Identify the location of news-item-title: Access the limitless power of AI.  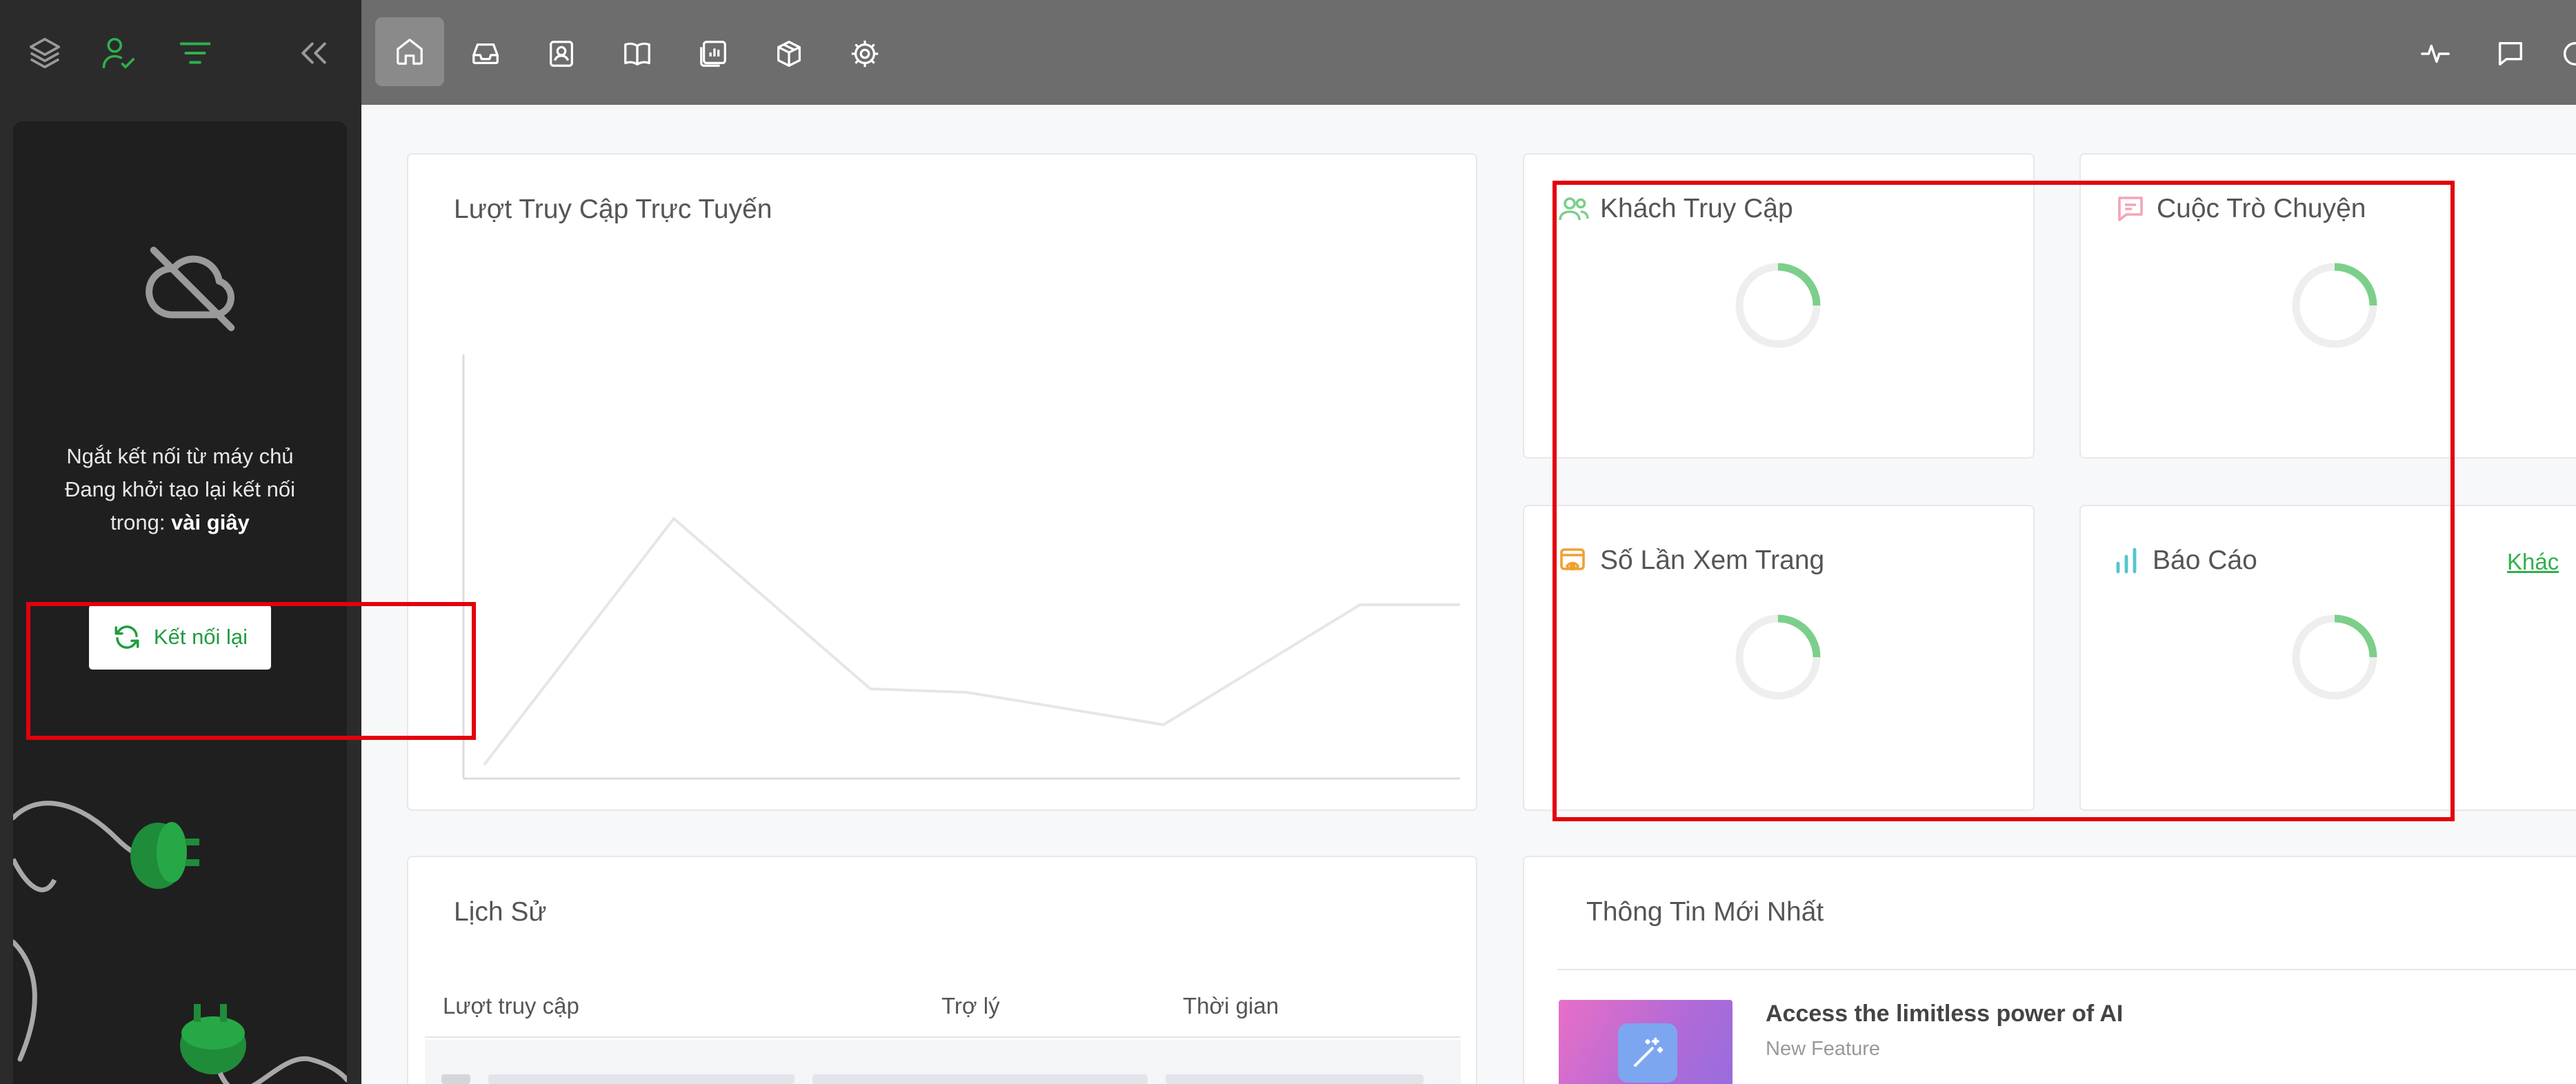
(1944, 1014).